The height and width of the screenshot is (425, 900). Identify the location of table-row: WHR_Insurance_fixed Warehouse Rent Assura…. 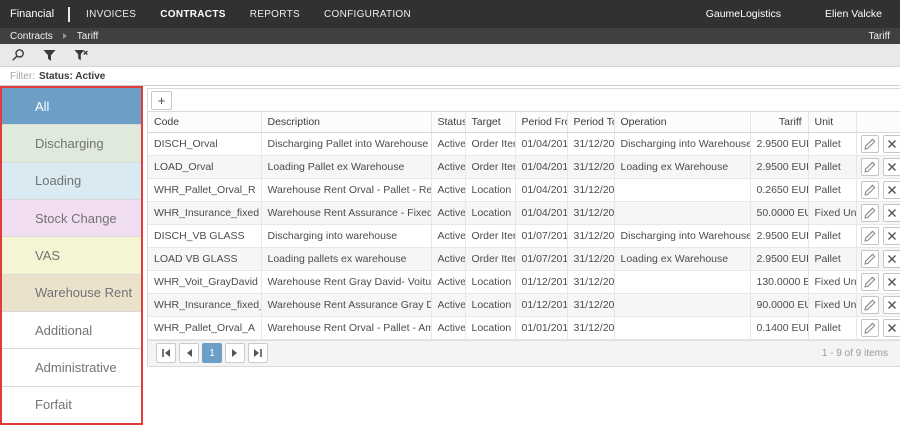
(524, 213).